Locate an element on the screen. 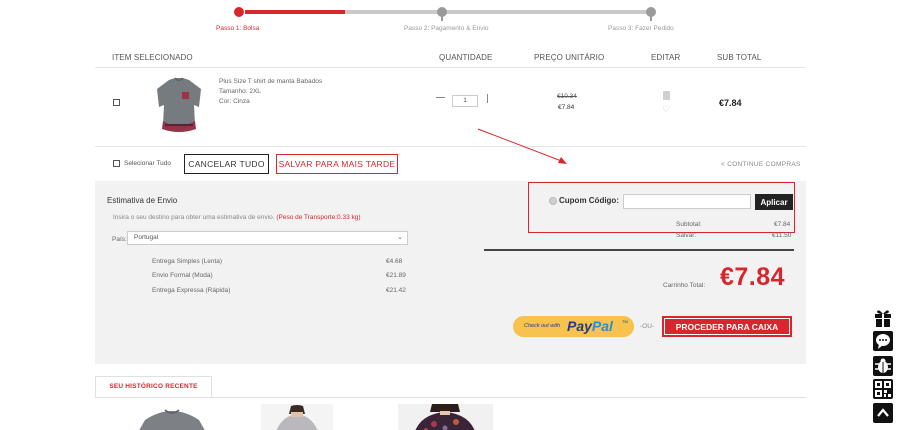  item-divider is located at coordinates (450, 146).